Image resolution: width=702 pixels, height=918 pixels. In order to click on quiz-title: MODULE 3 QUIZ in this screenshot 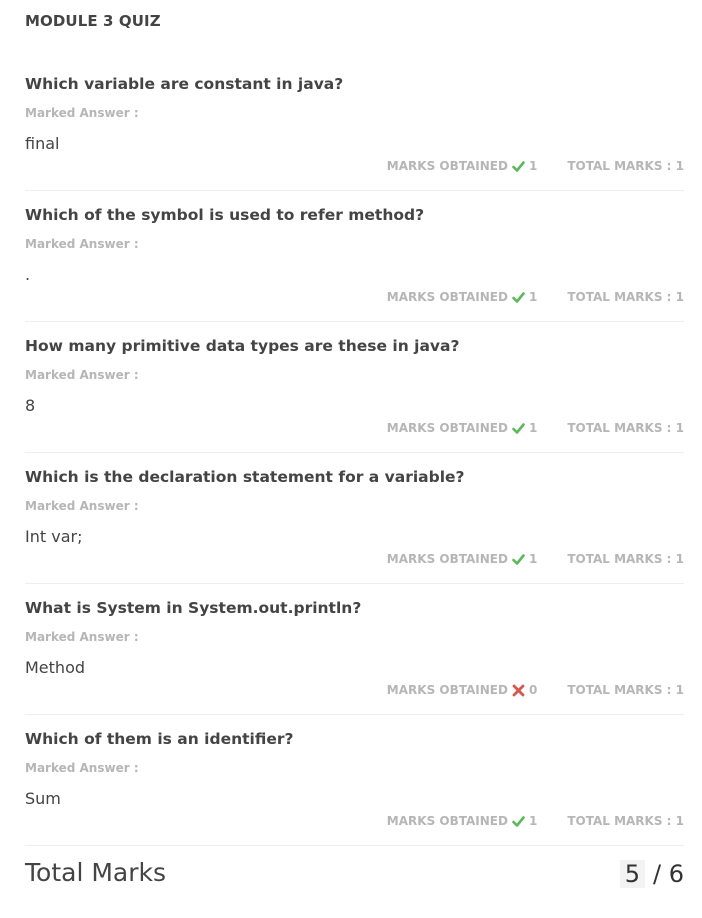, I will do `click(93, 21)`.